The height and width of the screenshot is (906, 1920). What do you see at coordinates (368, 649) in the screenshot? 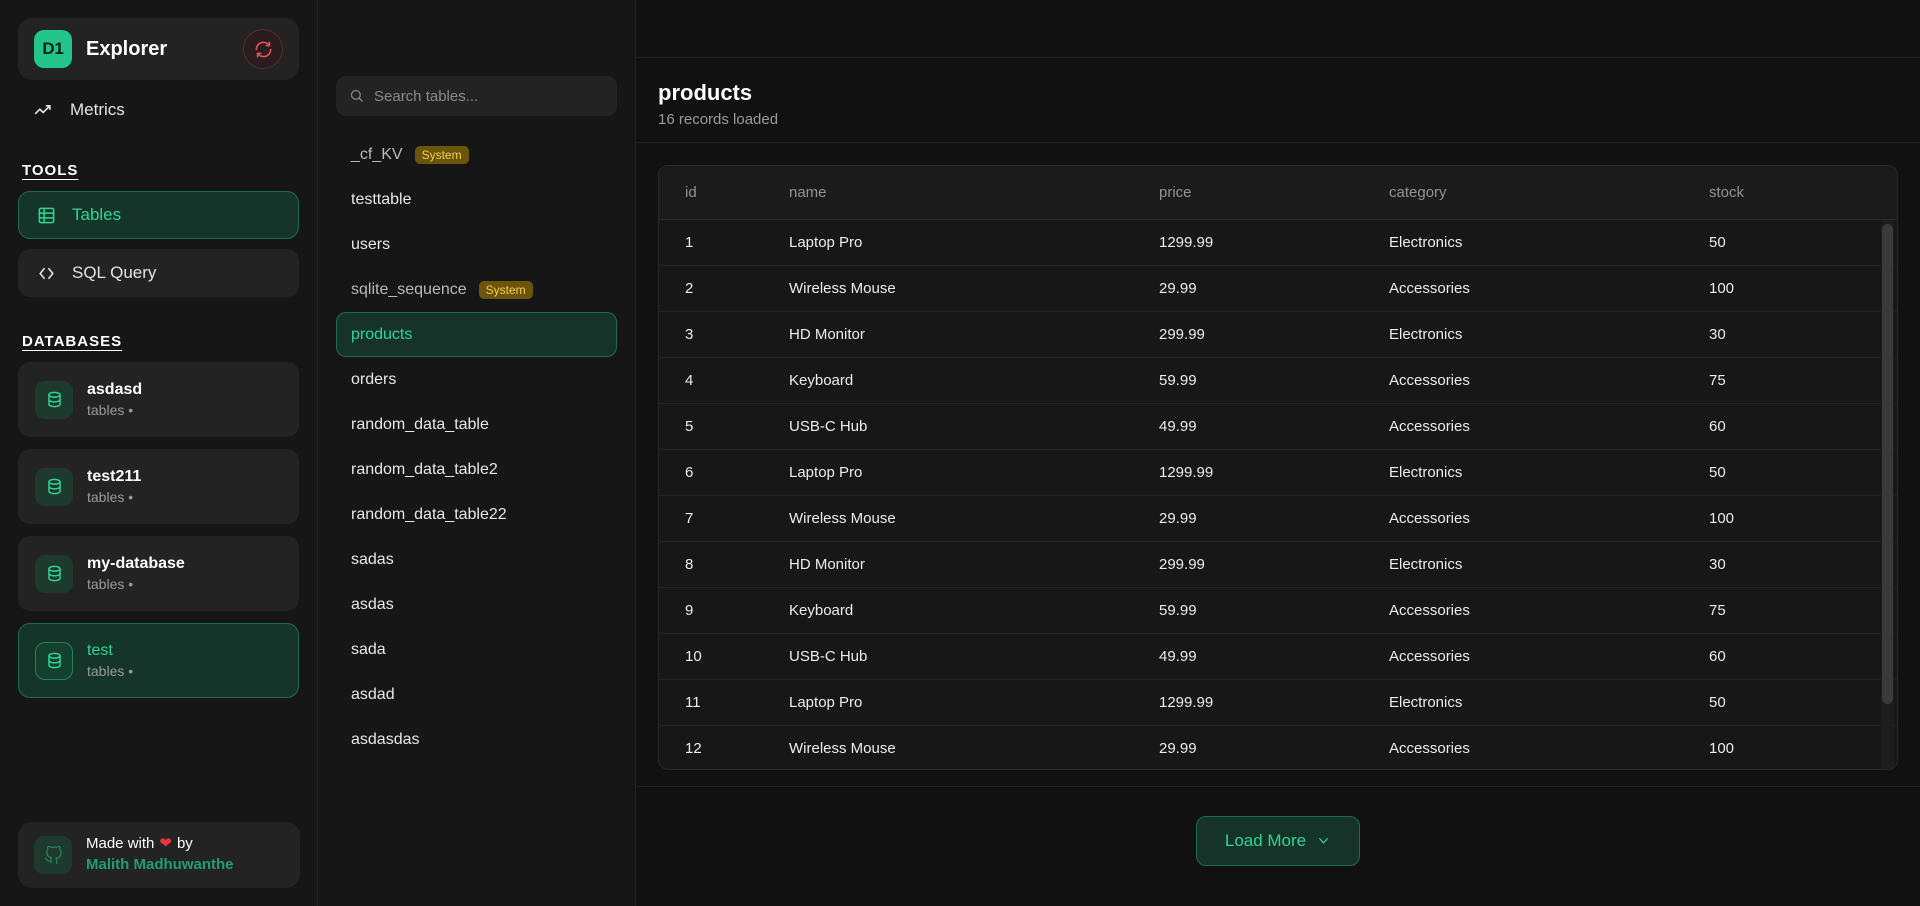
I see `table-name: sada` at bounding box center [368, 649].